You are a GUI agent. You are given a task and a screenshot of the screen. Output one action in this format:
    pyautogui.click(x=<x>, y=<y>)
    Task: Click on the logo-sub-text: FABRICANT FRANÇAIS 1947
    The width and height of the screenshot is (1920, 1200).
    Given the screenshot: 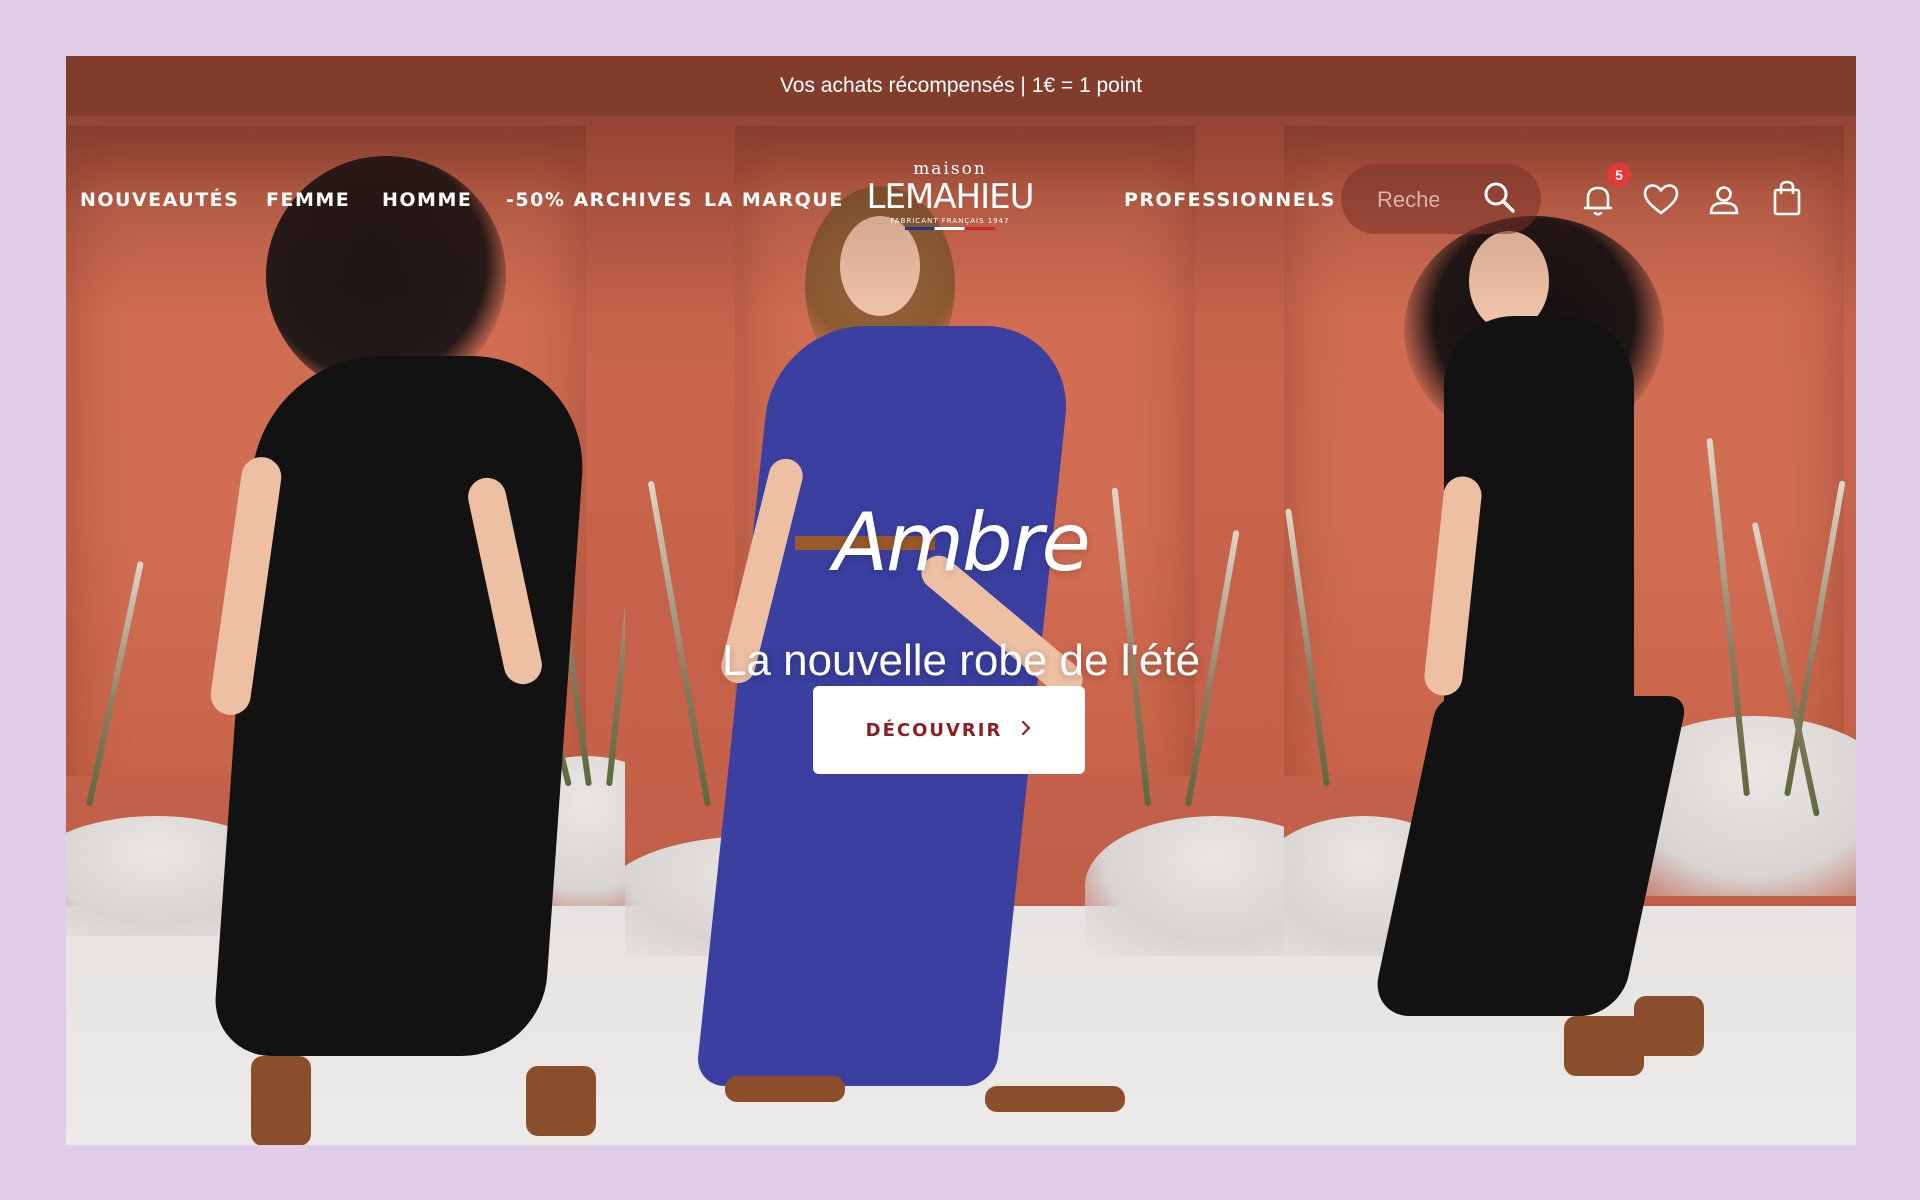 What is the action you would take?
    pyautogui.click(x=950, y=221)
    